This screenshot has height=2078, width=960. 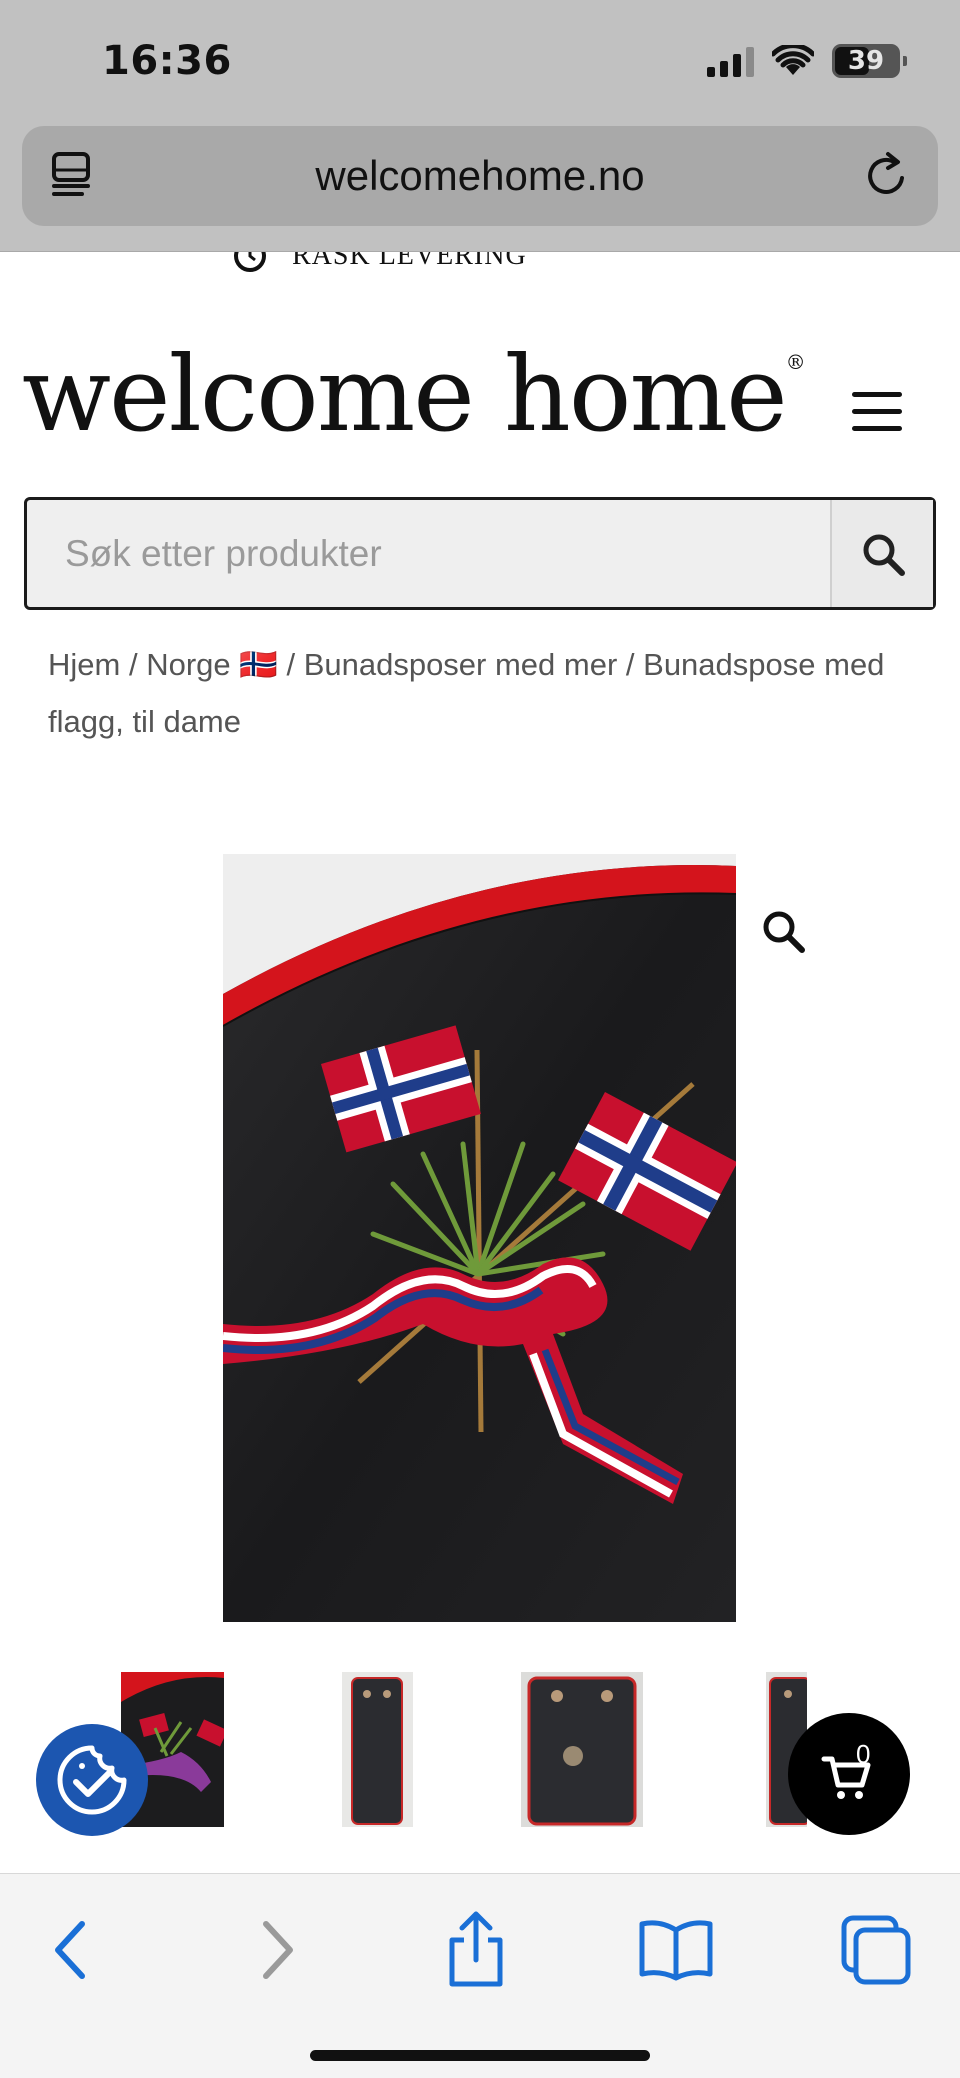 I want to click on bookmarks-icon, so click(x=676, y=1950).